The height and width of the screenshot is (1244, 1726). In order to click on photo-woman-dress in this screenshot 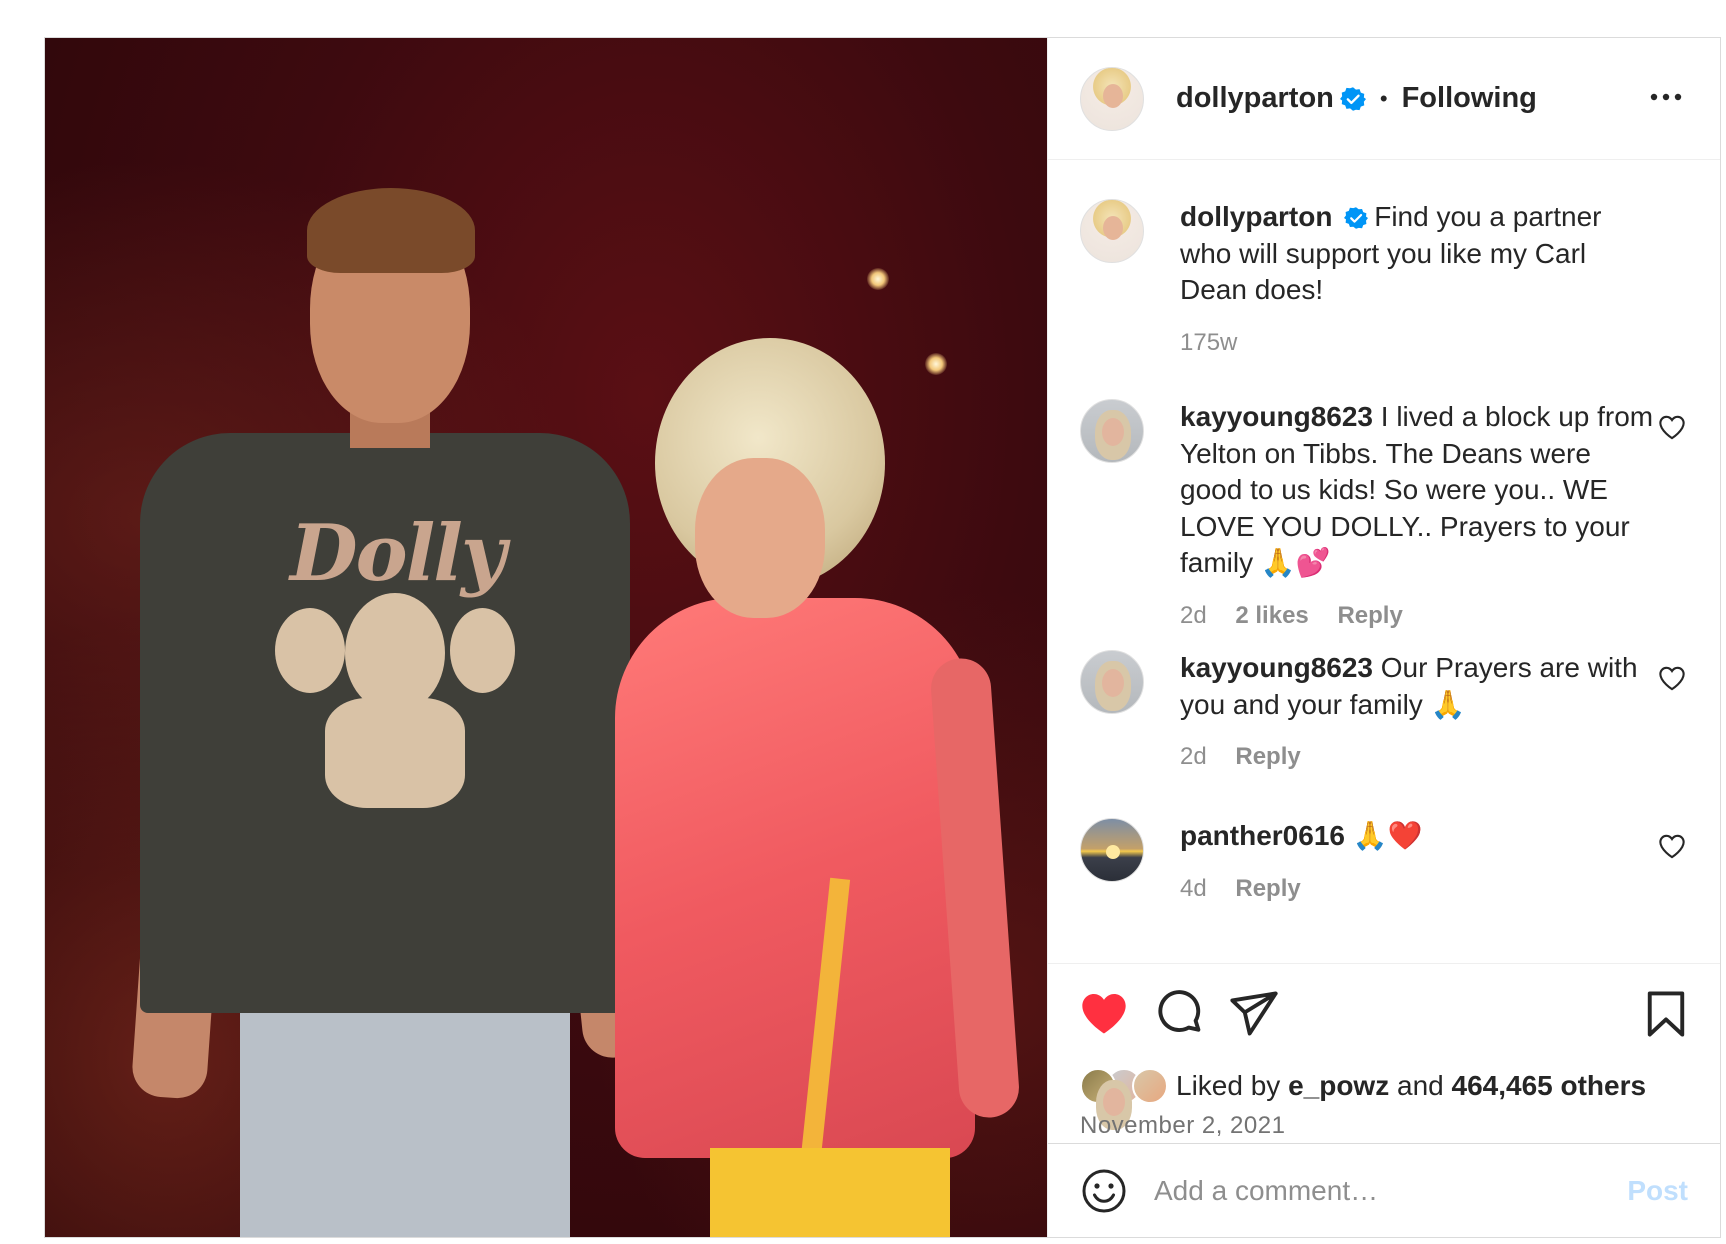, I will do `click(795, 878)`.